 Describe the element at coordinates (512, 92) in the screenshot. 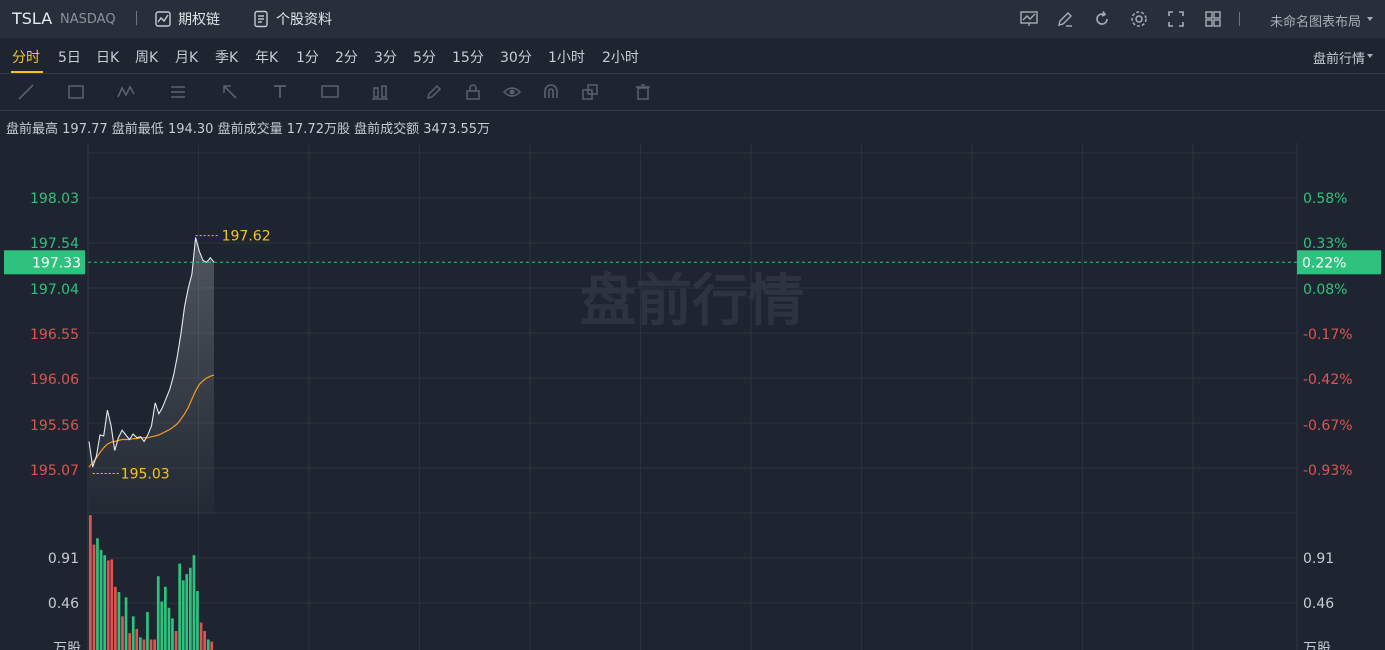

I see `eye-icon` at that location.